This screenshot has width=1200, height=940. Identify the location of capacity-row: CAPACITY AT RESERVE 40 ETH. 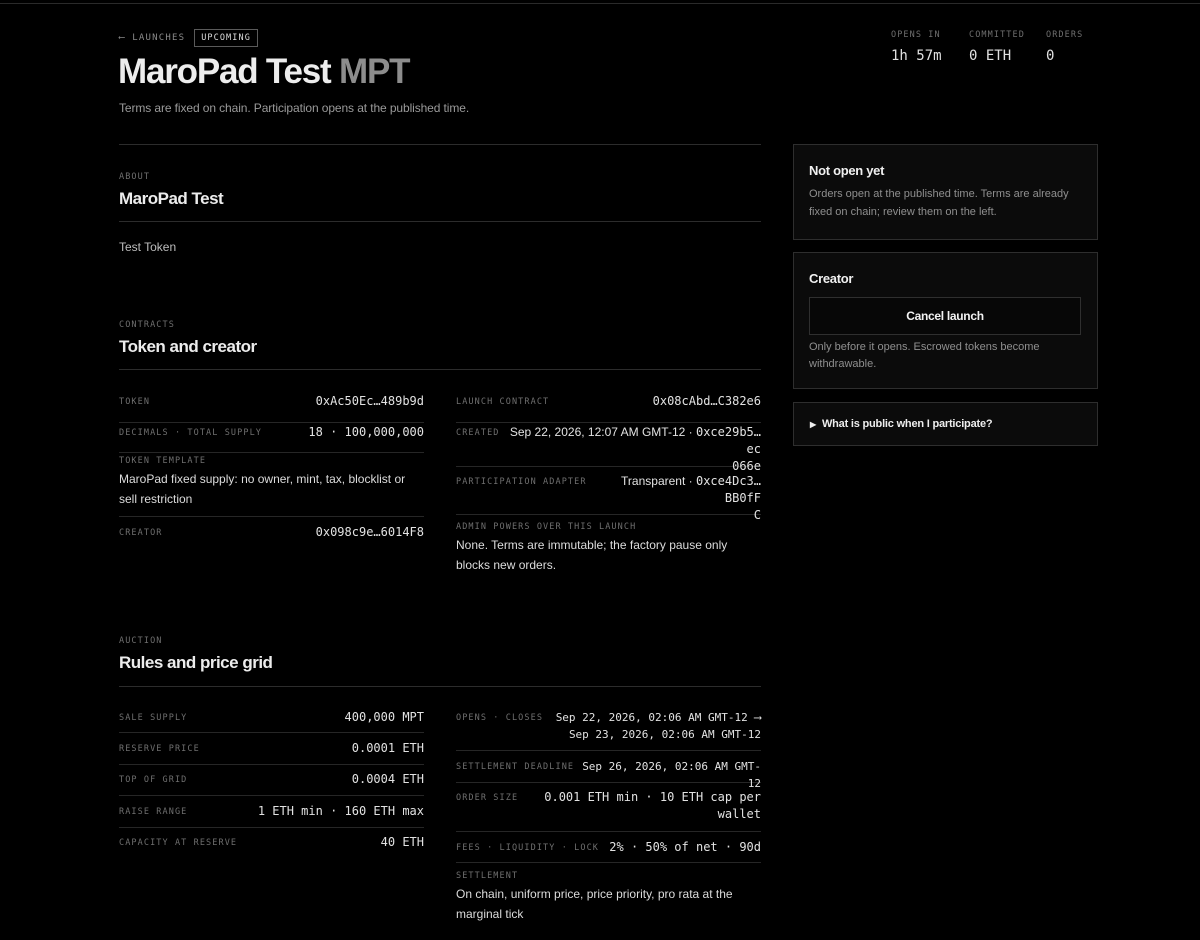
(271, 846).